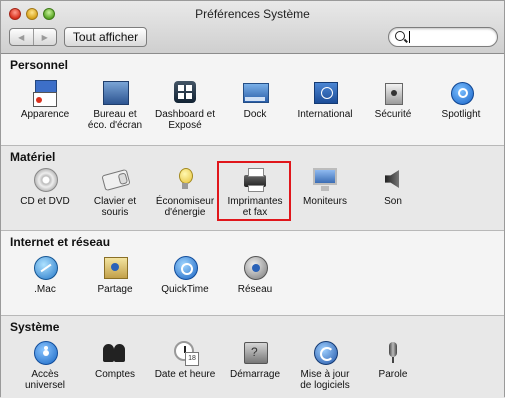 The width and height of the screenshot is (505, 398). I want to click on pref-label: .Mac, so click(45, 289).